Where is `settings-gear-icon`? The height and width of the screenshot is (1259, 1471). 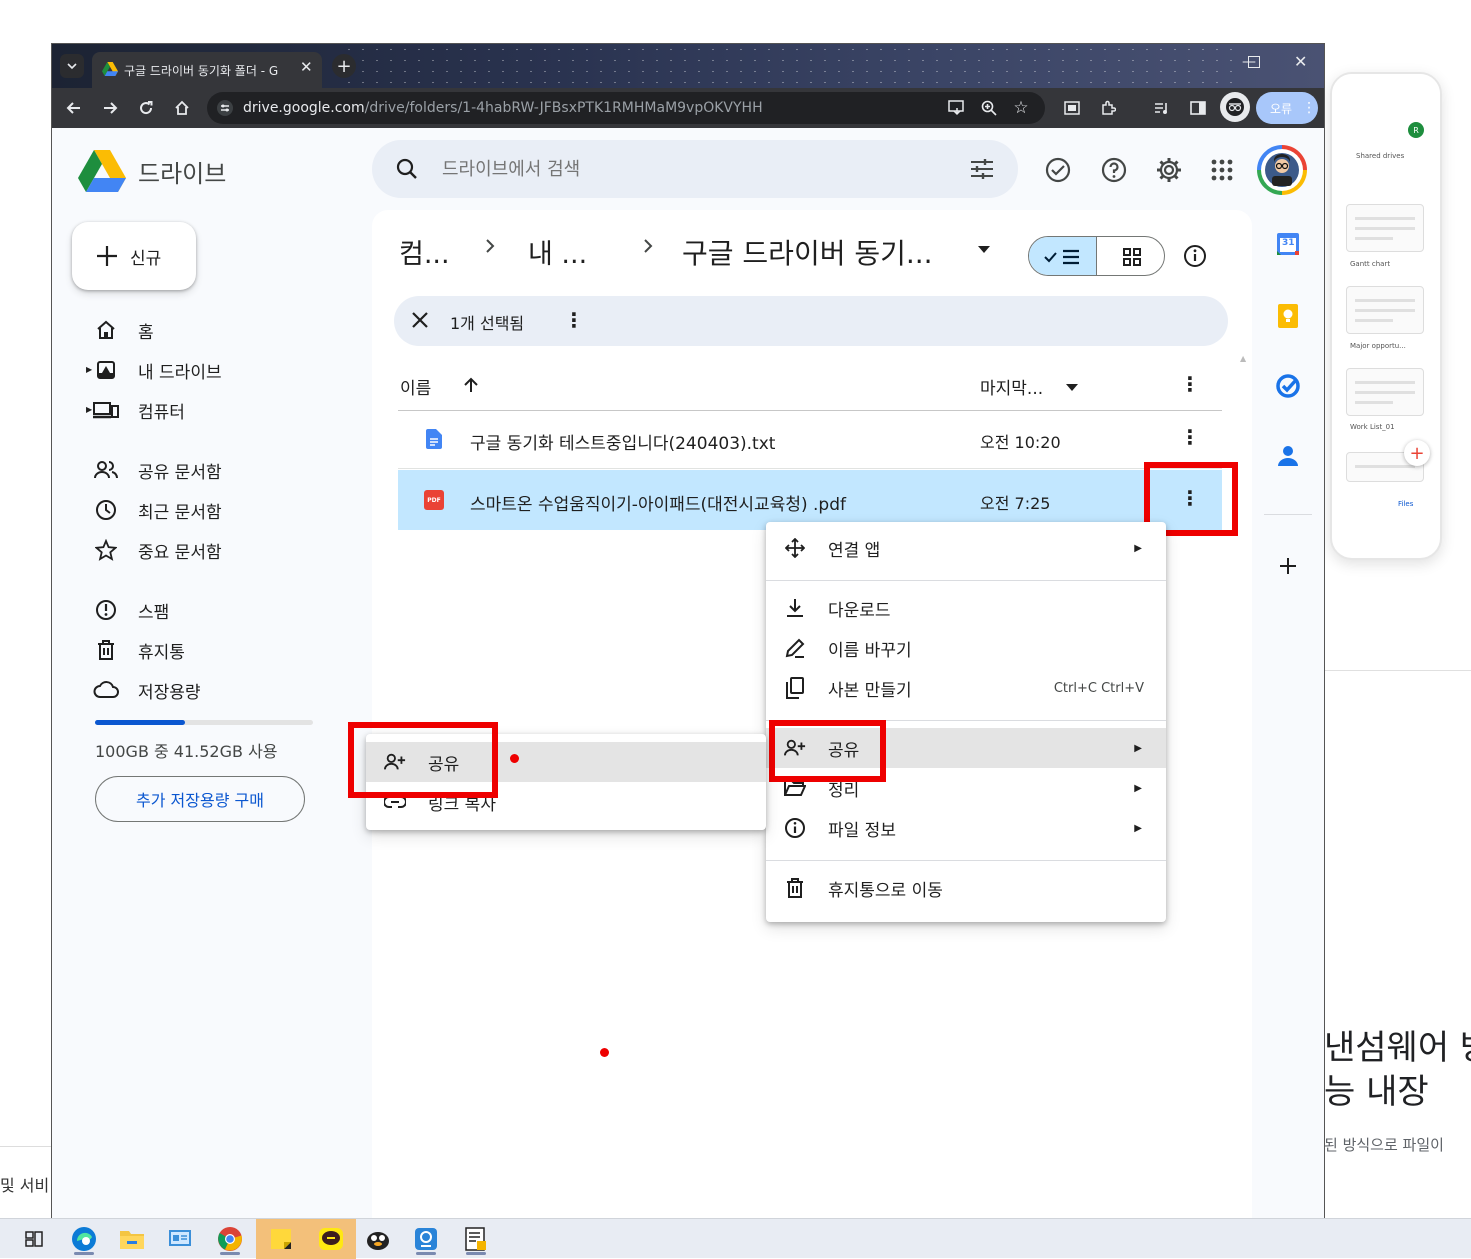 settings-gear-icon is located at coordinates (1169, 170).